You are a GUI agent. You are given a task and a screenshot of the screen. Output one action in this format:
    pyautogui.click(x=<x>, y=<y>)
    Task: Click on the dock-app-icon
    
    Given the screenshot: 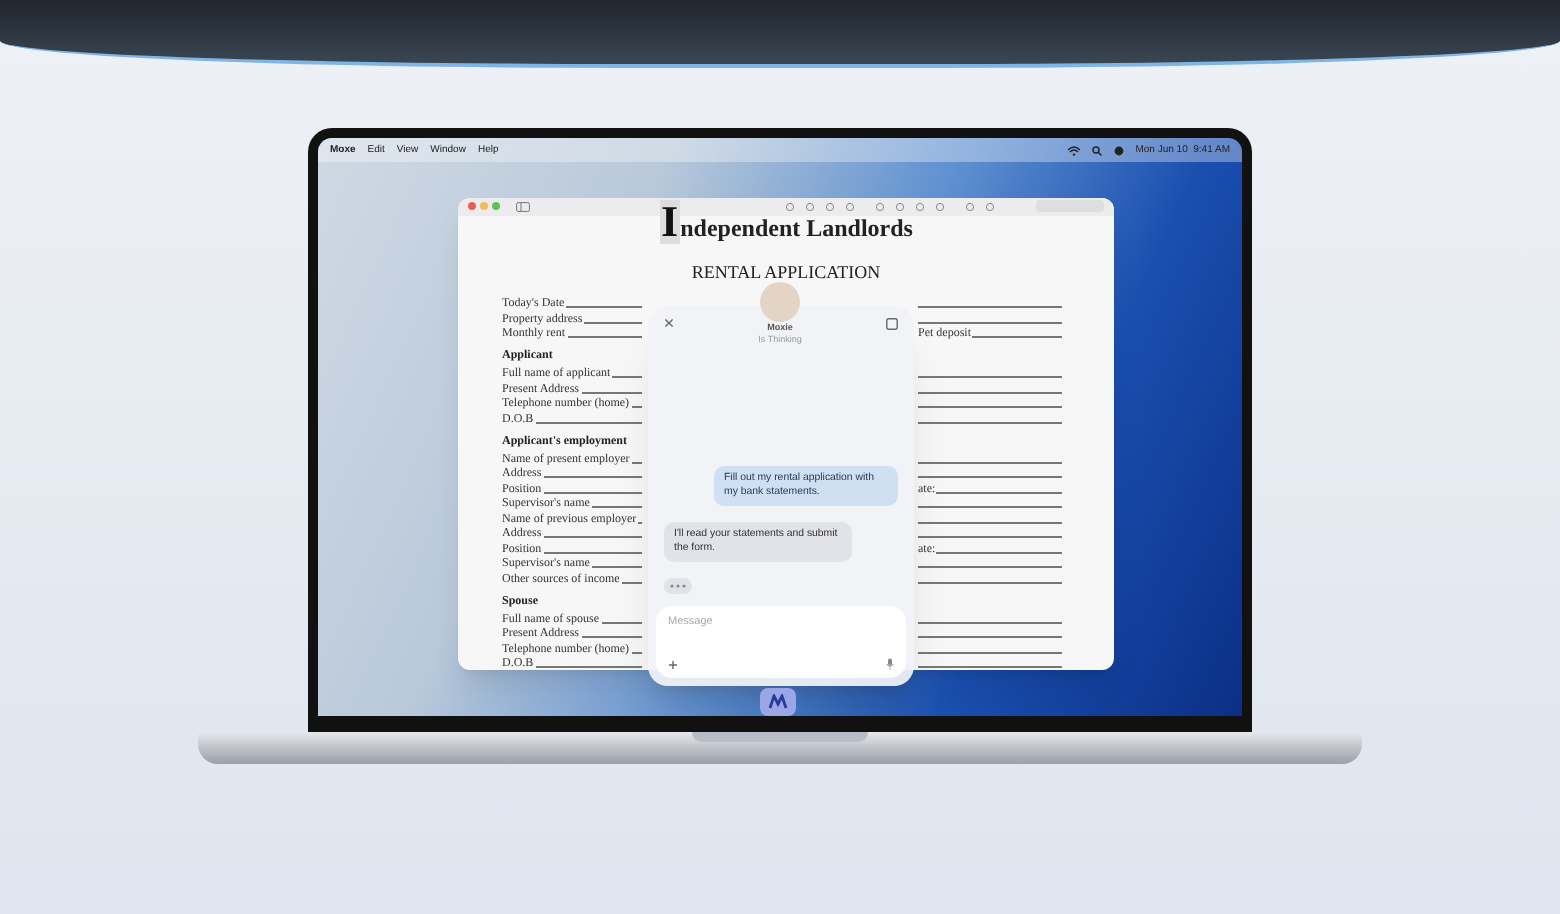 What is the action you would take?
    pyautogui.click(x=778, y=702)
    